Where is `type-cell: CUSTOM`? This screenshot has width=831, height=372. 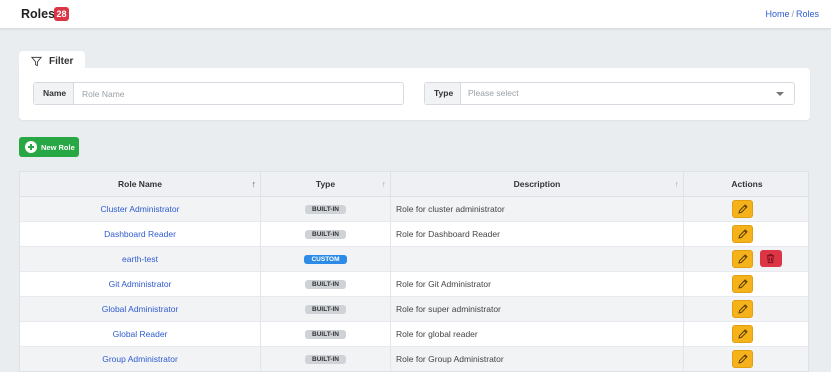
type-cell: CUSTOM is located at coordinates (326, 259).